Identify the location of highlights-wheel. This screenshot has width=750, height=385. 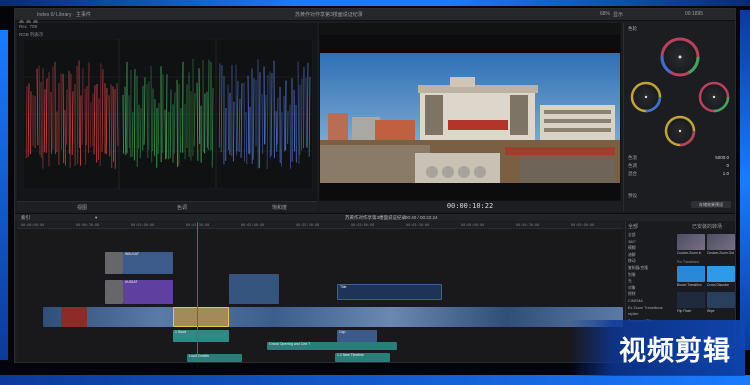
(714, 97).